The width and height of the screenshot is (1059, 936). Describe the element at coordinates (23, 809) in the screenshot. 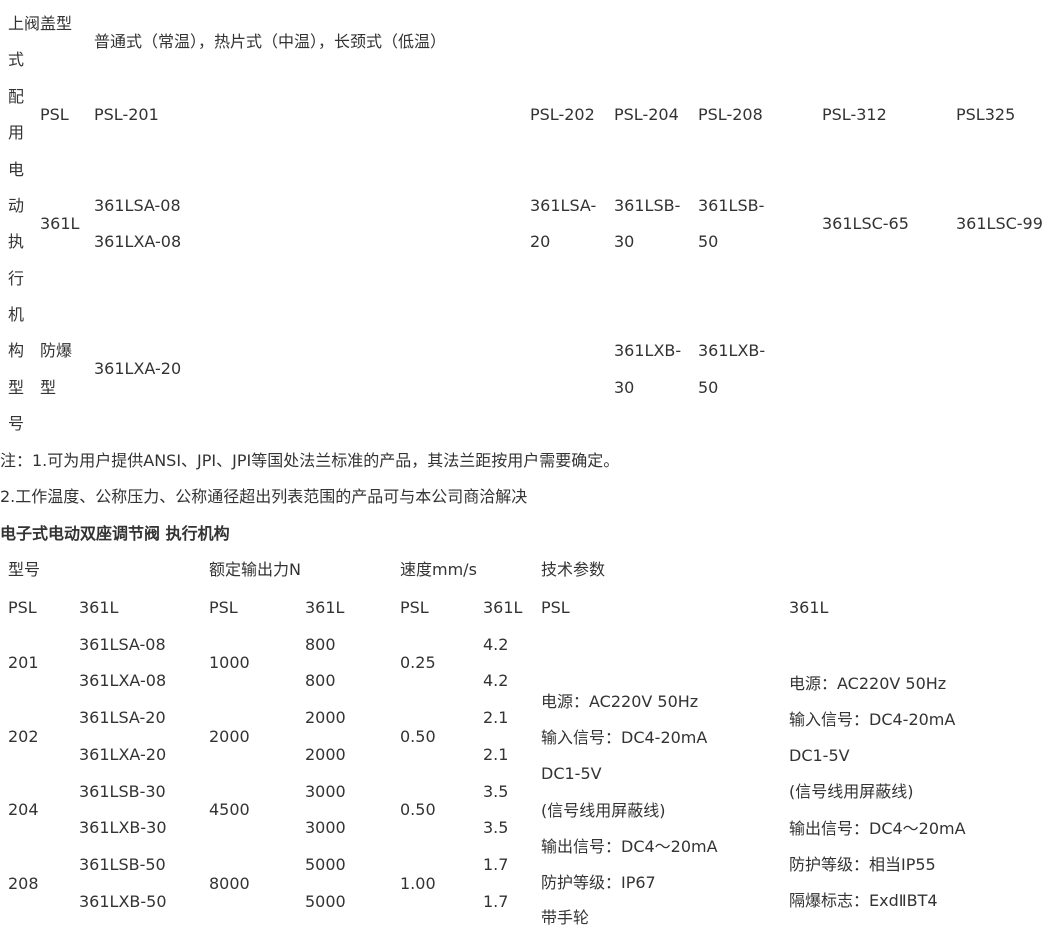

I see `cell-psl: 204` at that location.